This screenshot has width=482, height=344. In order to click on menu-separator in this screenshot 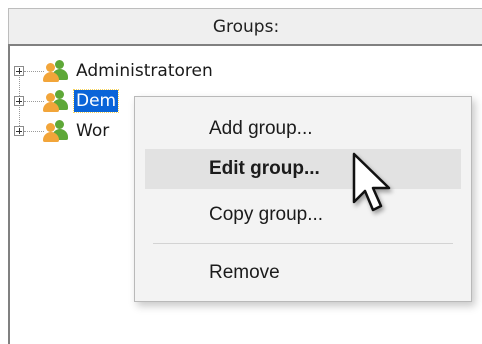, I will do `click(303, 243)`.